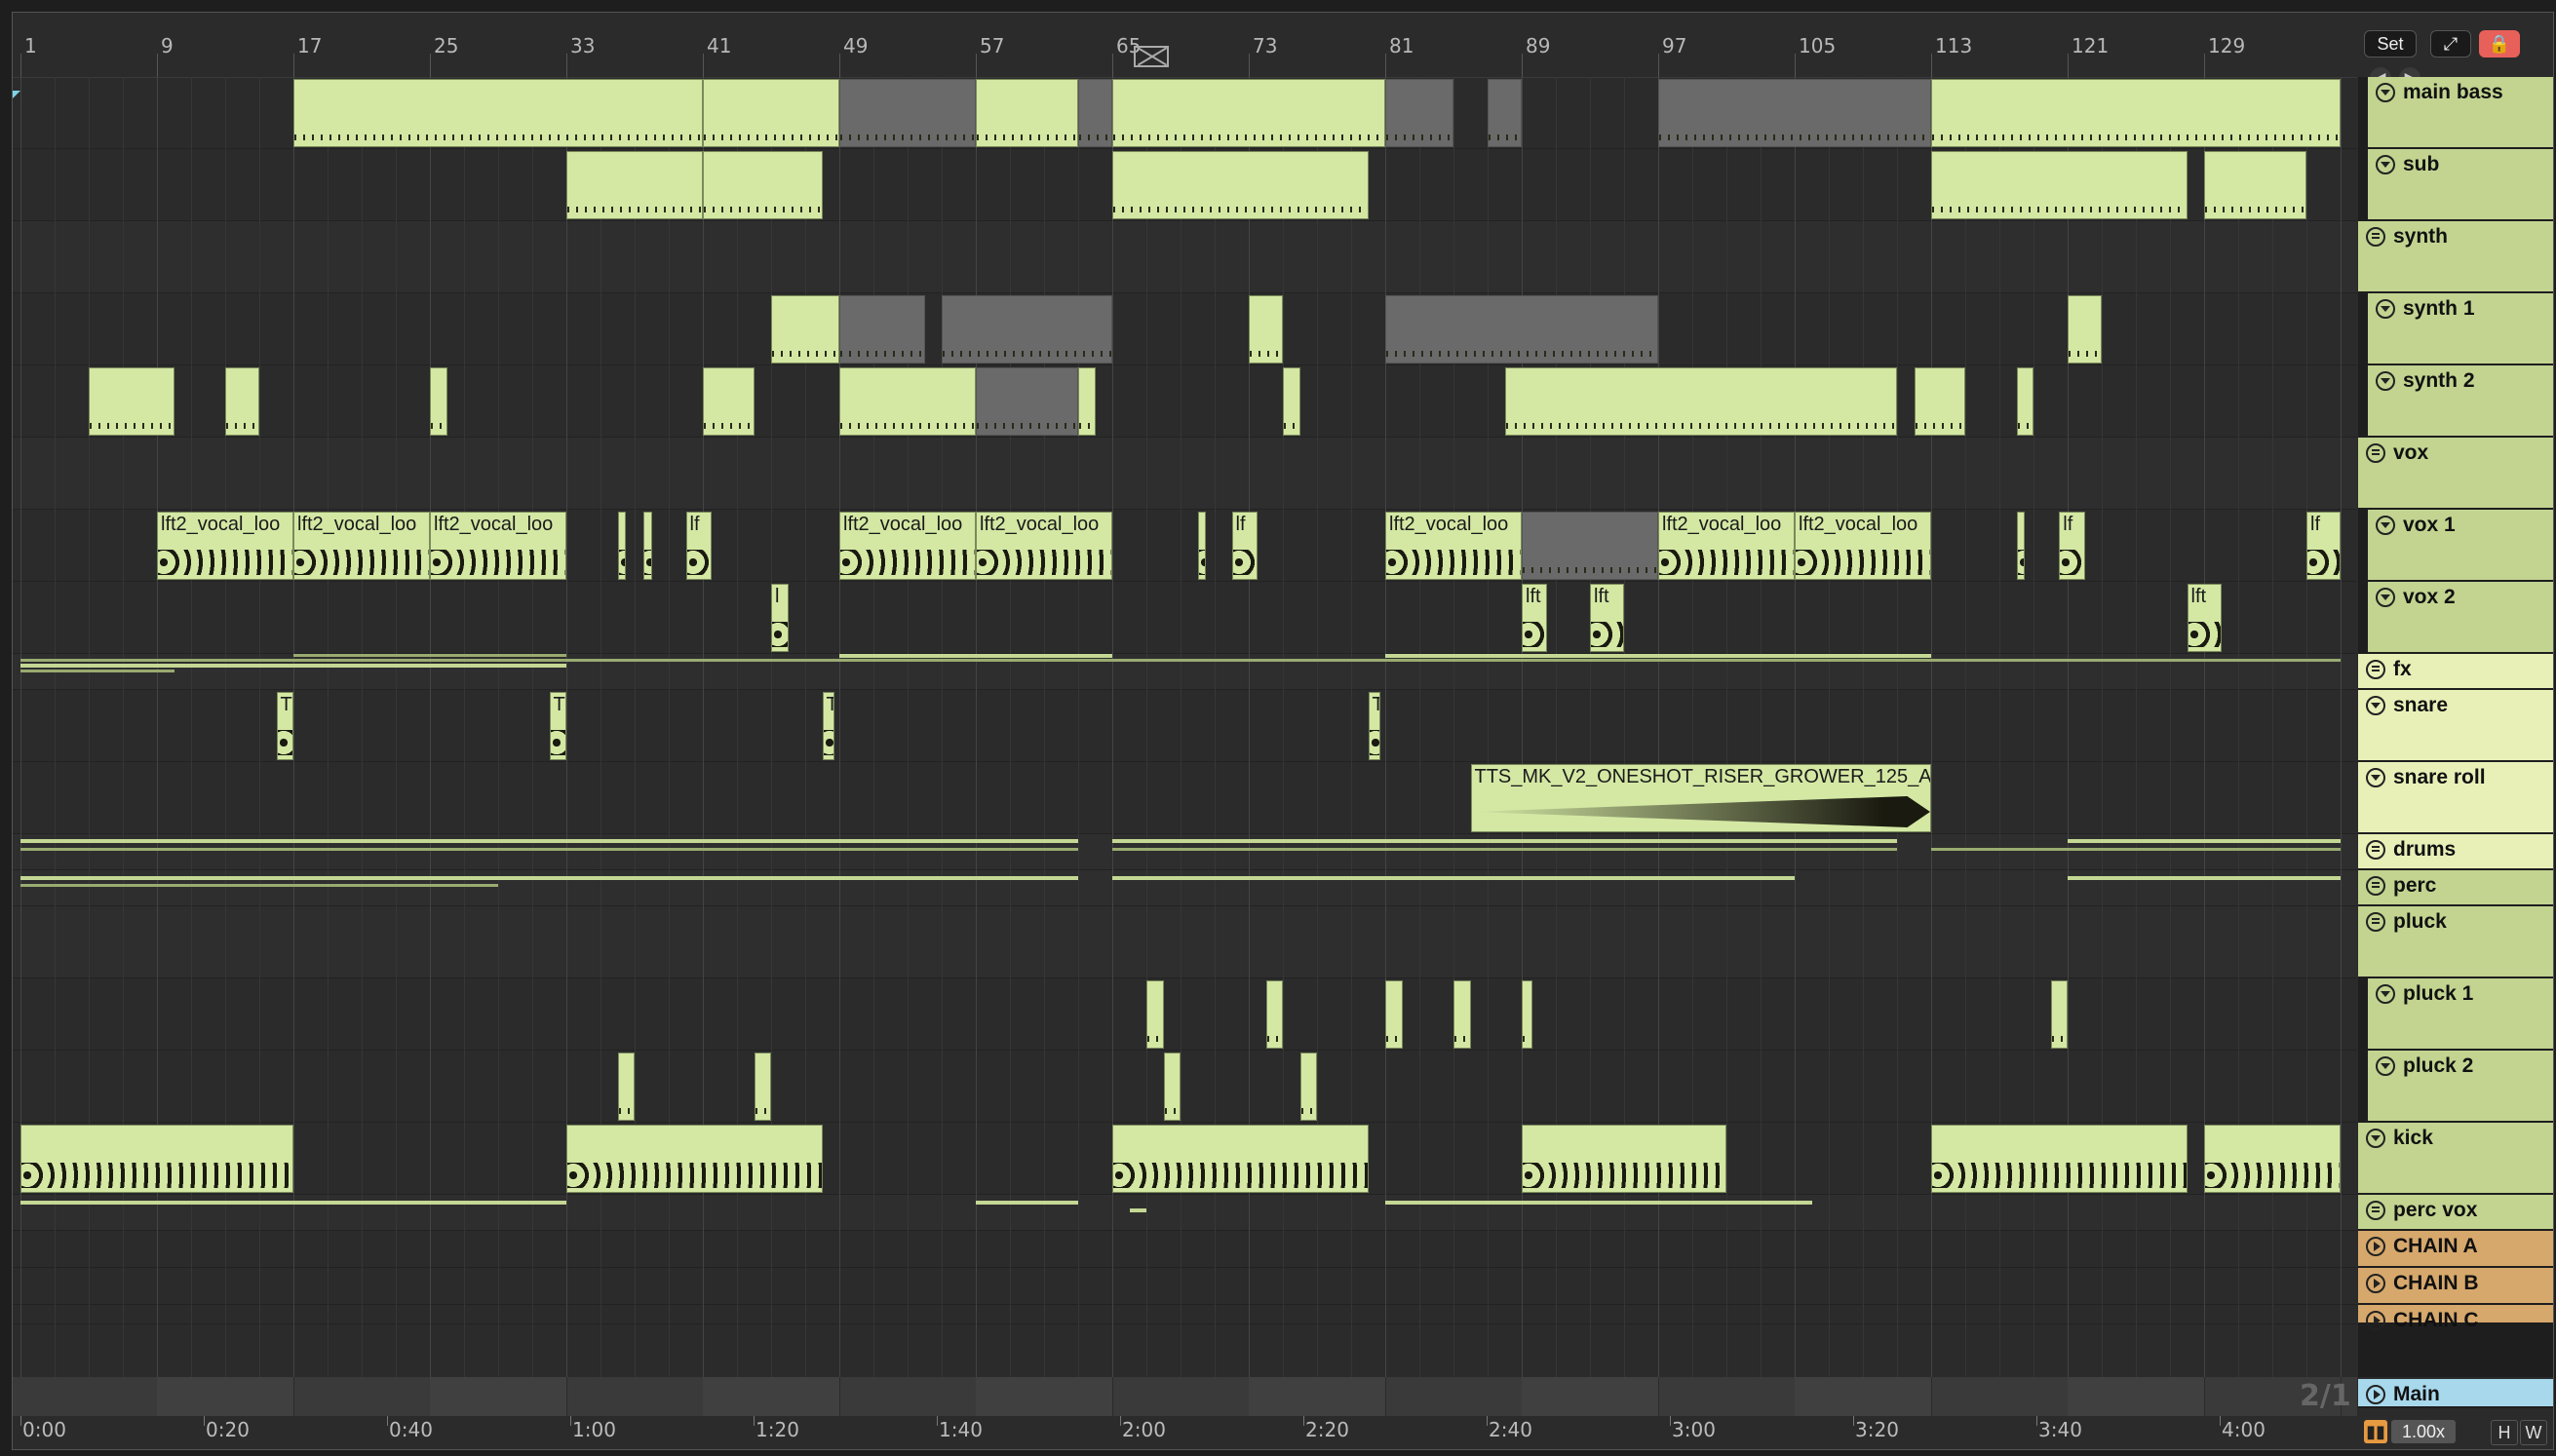 The width and height of the screenshot is (2556, 1456). Describe the element at coordinates (1185, 942) in the screenshot. I see `lane-pluck` at that location.